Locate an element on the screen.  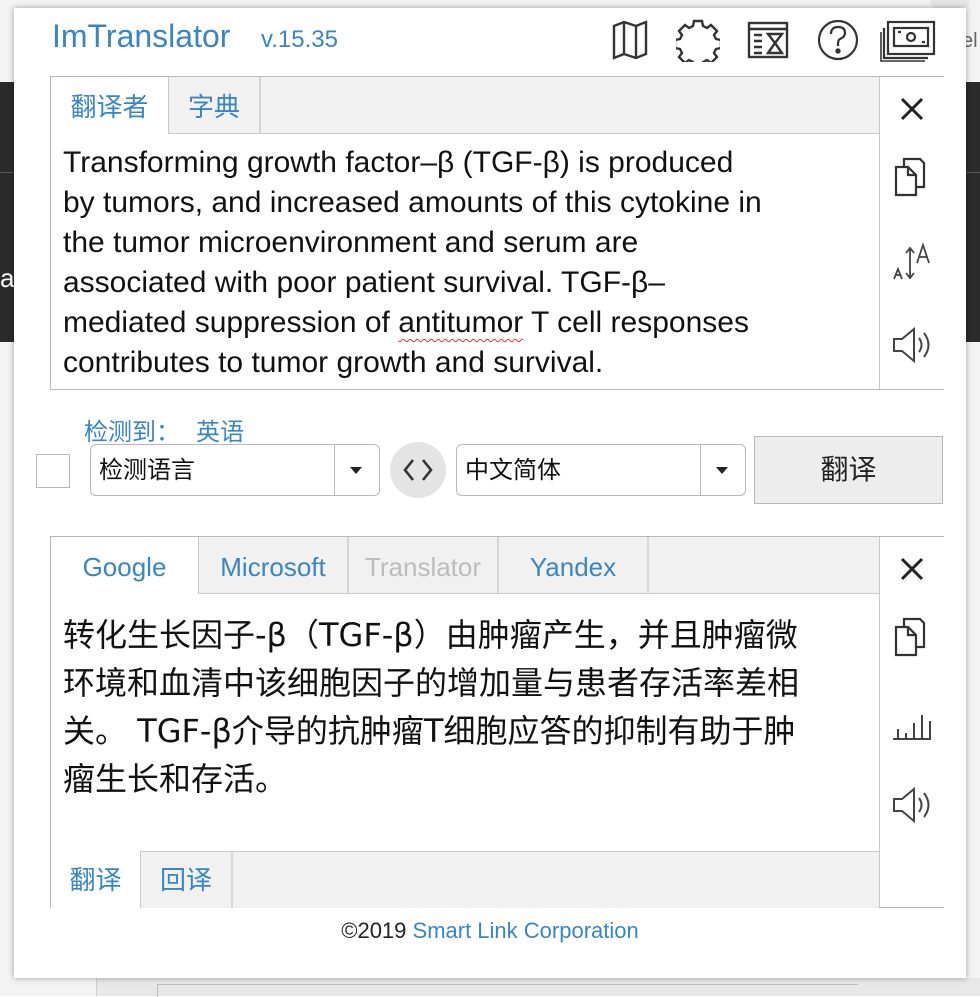
copyright-text: ©2019 is located at coordinates (377, 930).